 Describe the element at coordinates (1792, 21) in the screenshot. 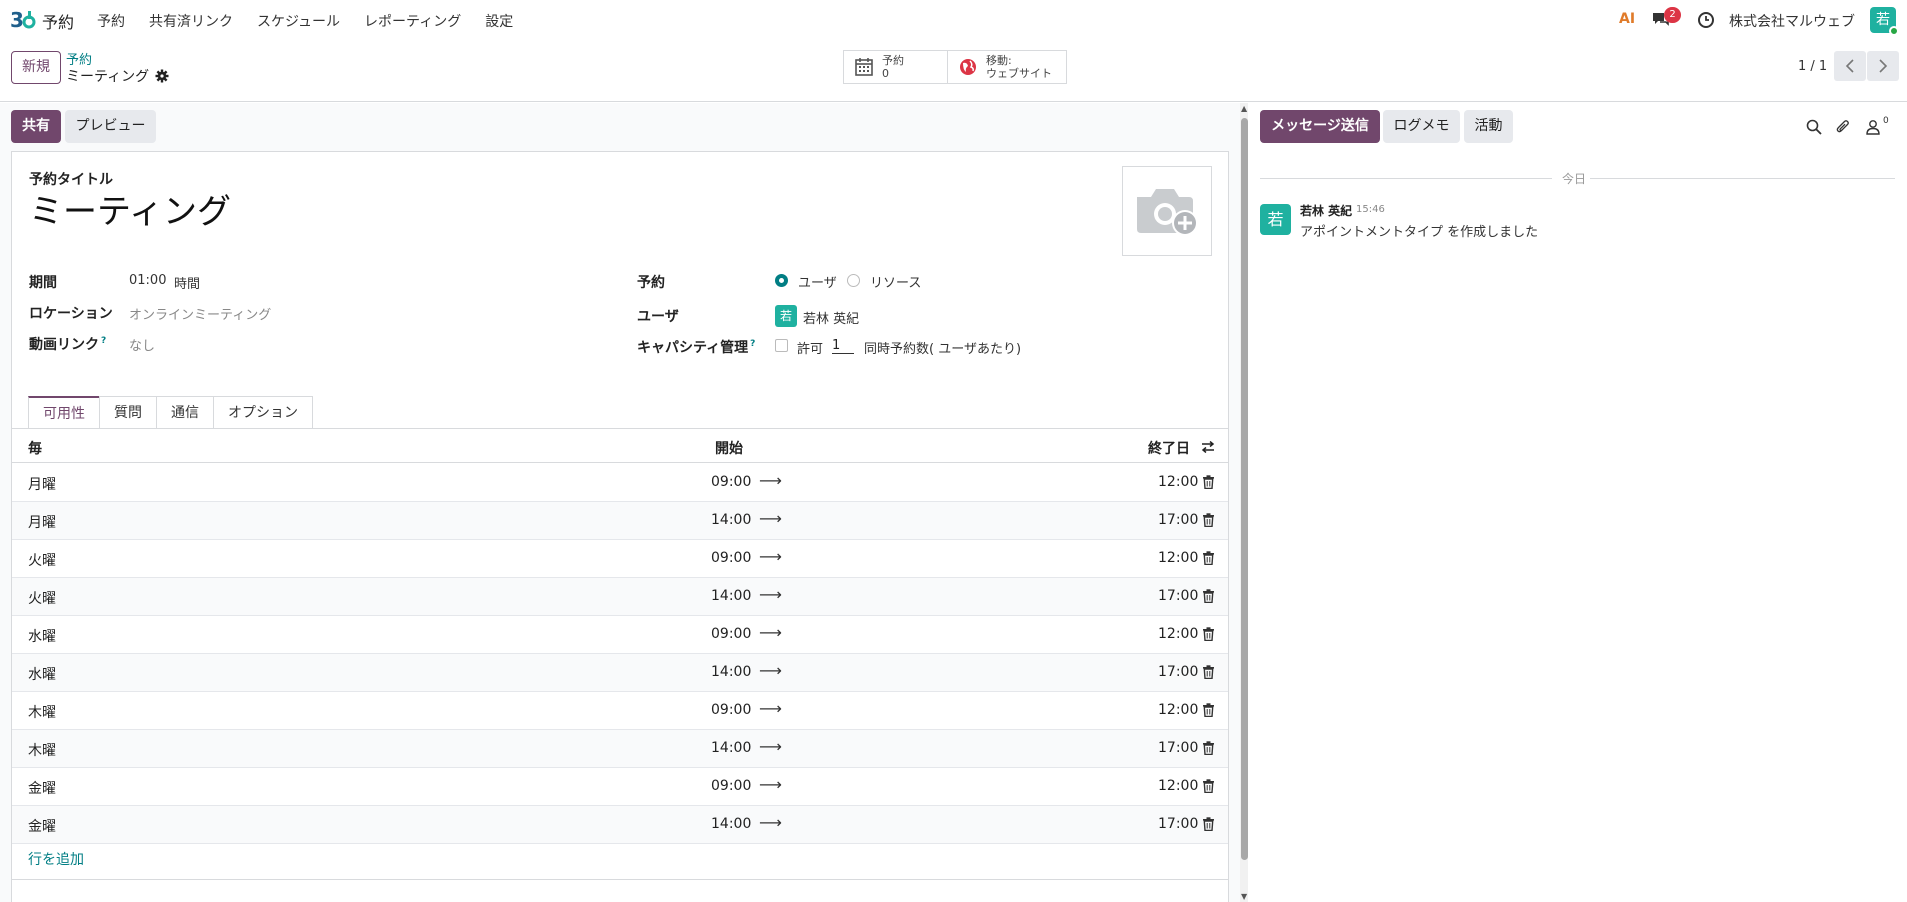

I see `company-switcher: 株式会社マルウェブ` at that location.